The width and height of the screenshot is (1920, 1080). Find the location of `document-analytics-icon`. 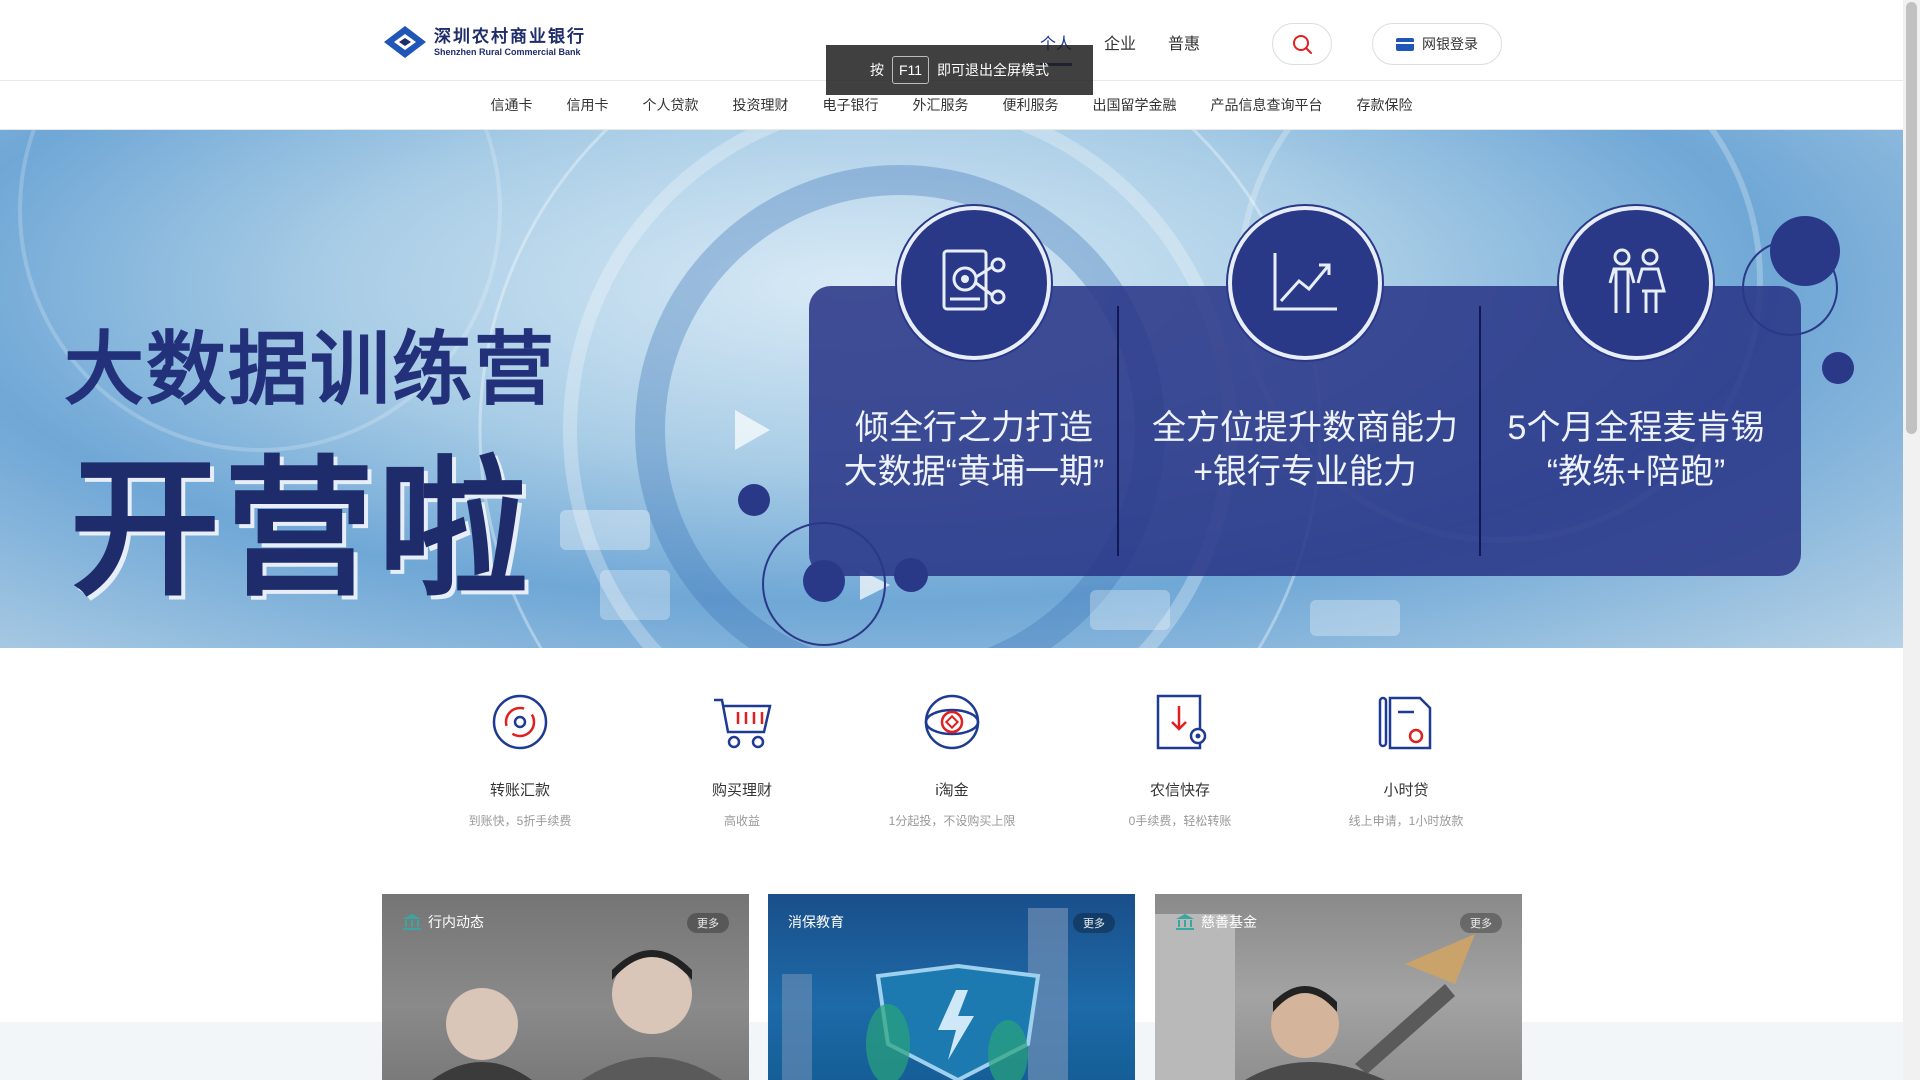

document-analytics-icon is located at coordinates (974, 280).